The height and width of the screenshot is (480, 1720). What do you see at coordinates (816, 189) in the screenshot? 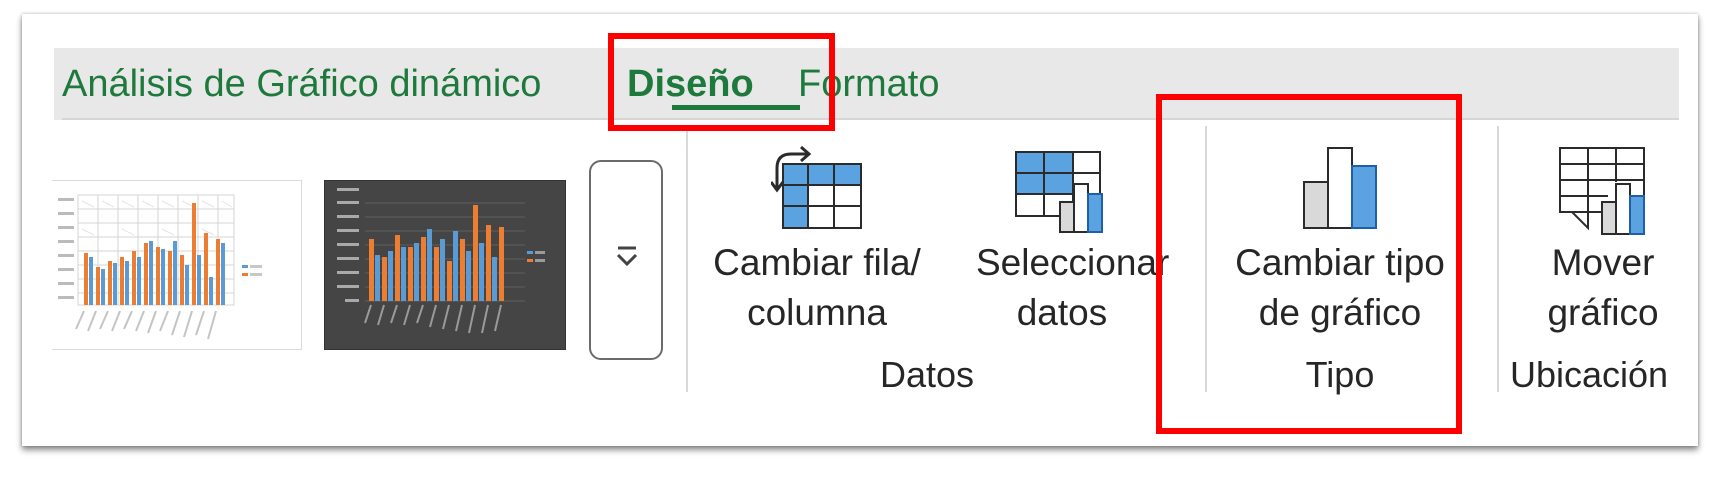
I see `switch-row-column-icon` at bounding box center [816, 189].